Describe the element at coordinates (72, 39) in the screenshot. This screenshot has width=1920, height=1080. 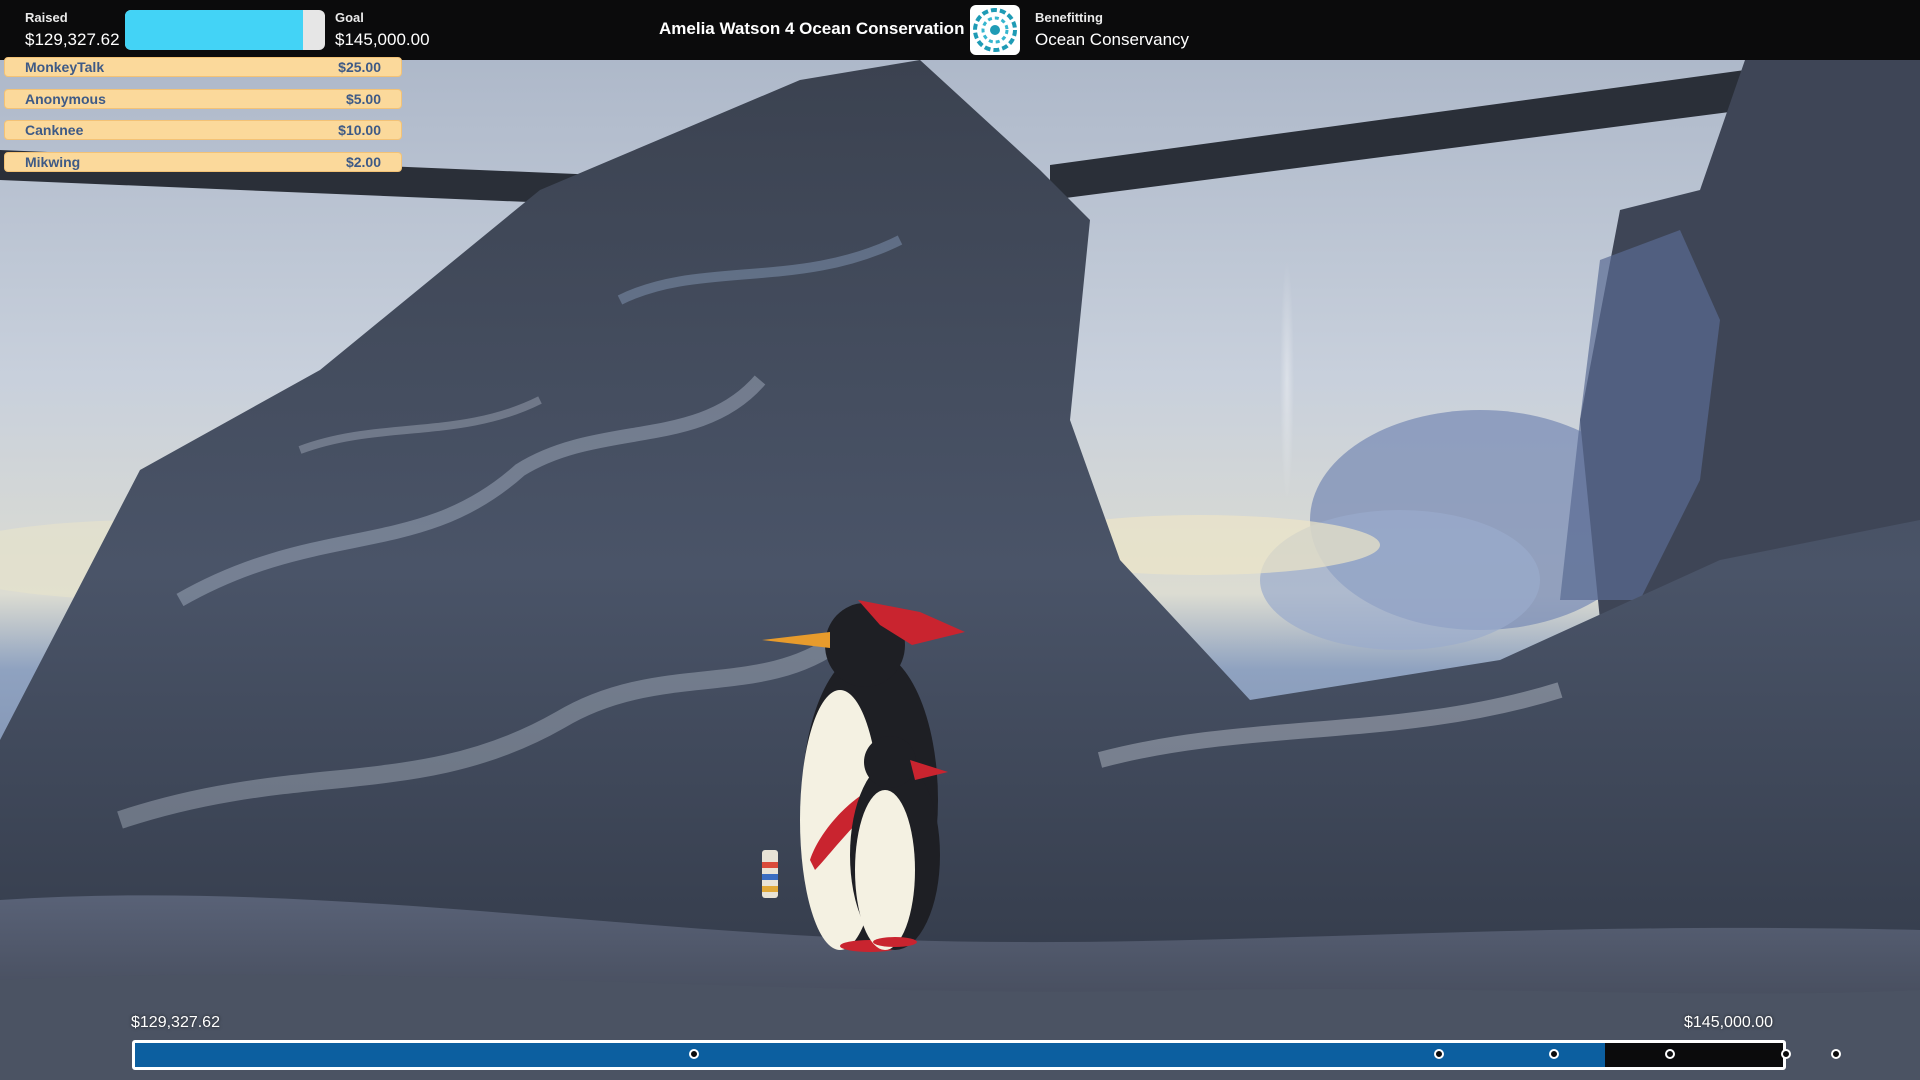
I see `raised-value: $129,327.62` at that location.